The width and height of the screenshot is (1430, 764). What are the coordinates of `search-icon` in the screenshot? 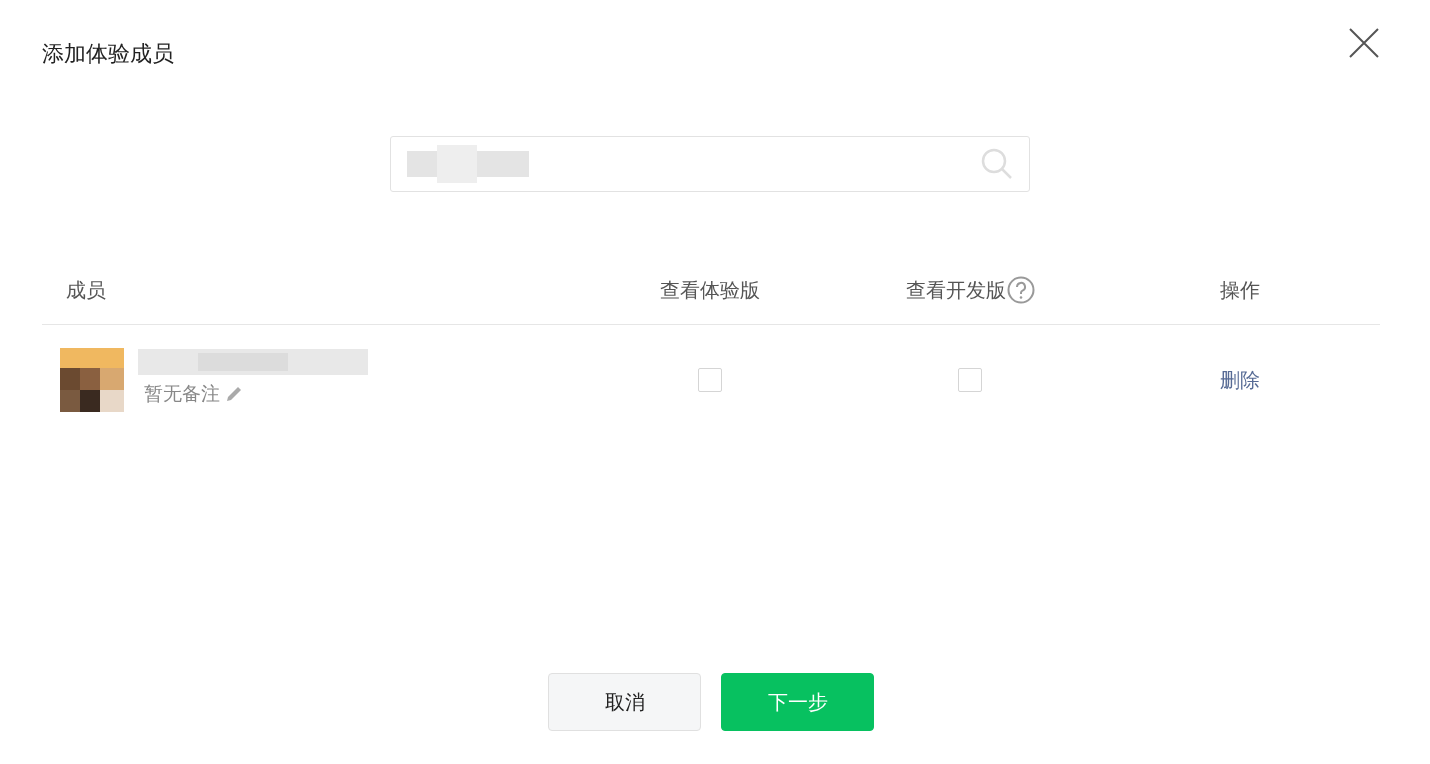 It's located at (997, 164).